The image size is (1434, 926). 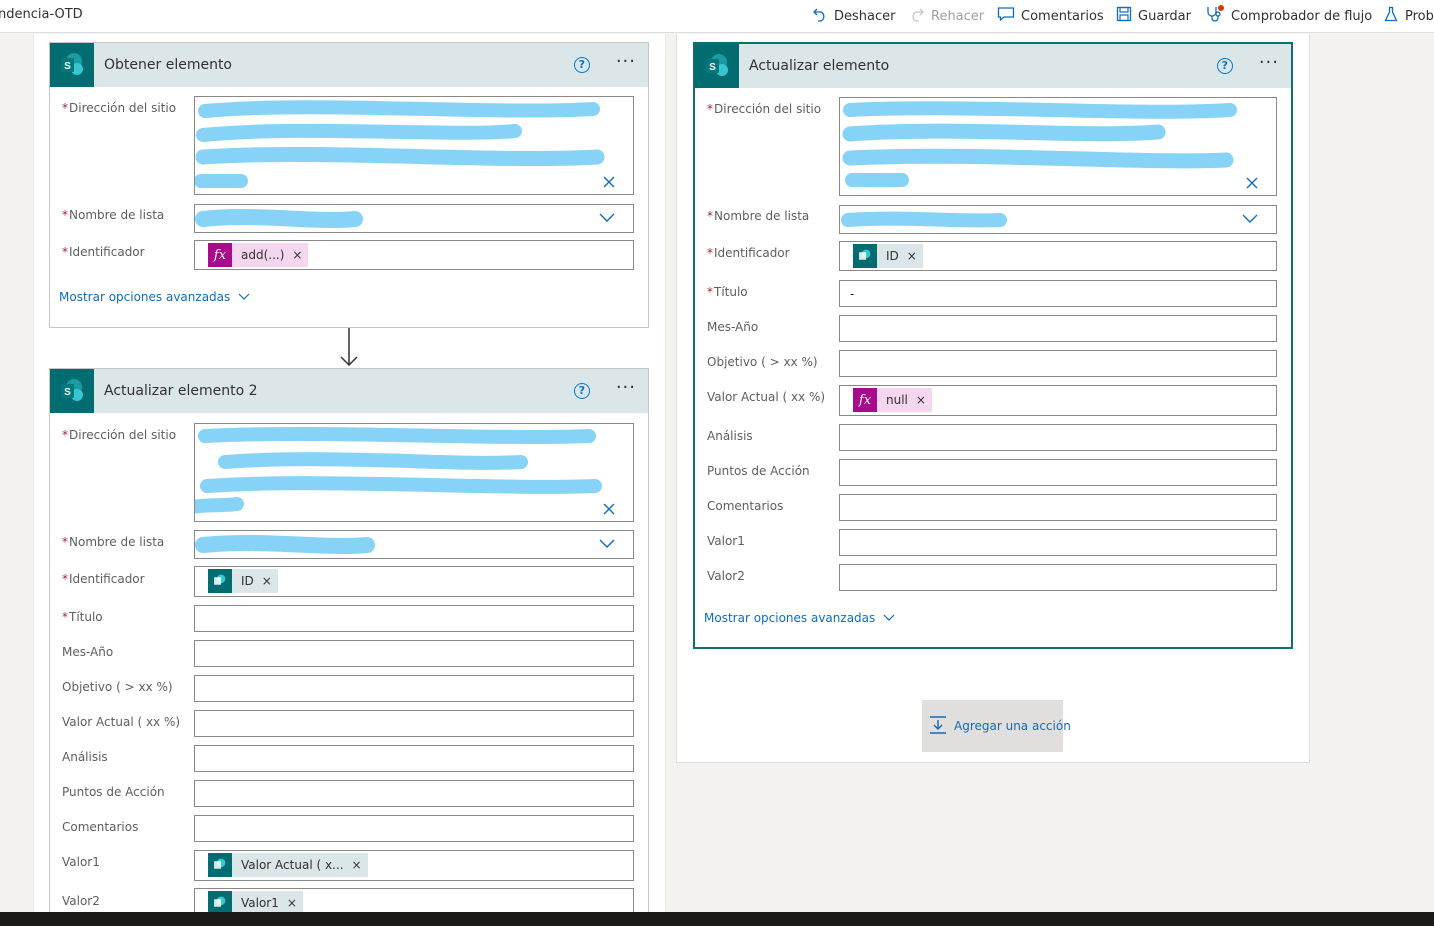 What do you see at coordinates (1153, 16) in the screenshot?
I see `save-button: Guardar` at bounding box center [1153, 16].